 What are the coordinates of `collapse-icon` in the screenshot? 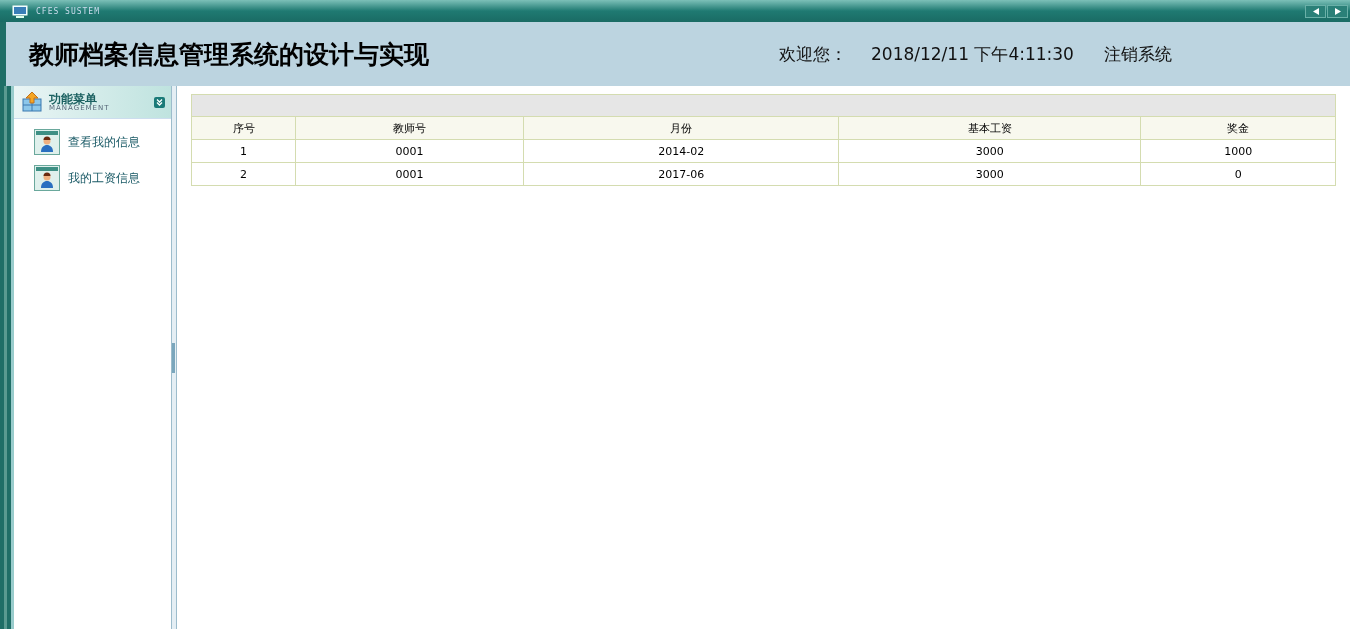 It's located at (159, 102).